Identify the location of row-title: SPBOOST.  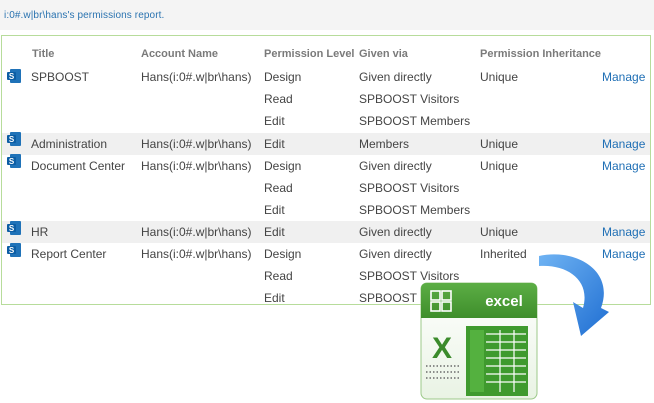
(60, 77).